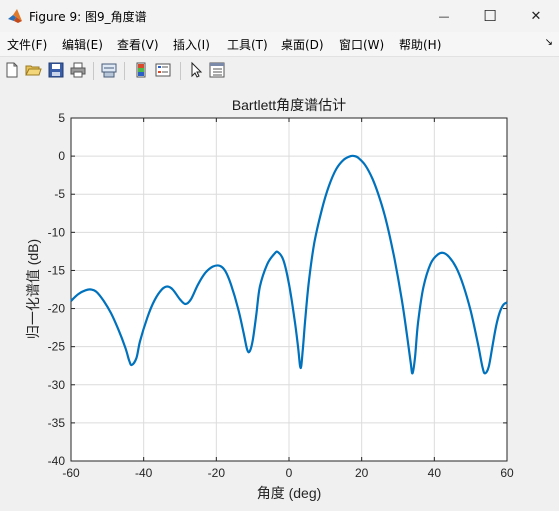  I want to click on y-tick-label: 0, so click(61, 156).